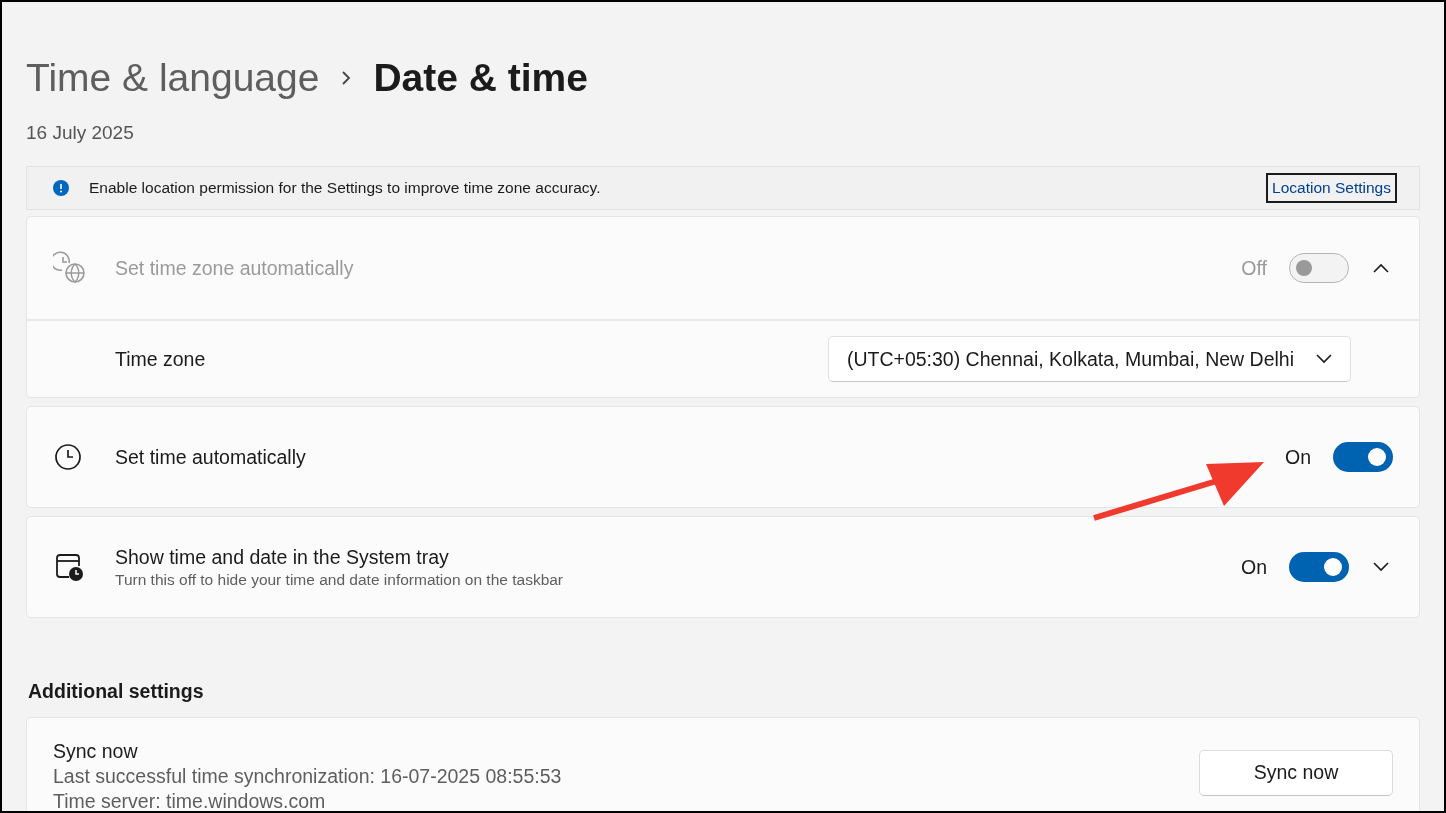  I want to click on clock-globe-icon, so click(70, 268).